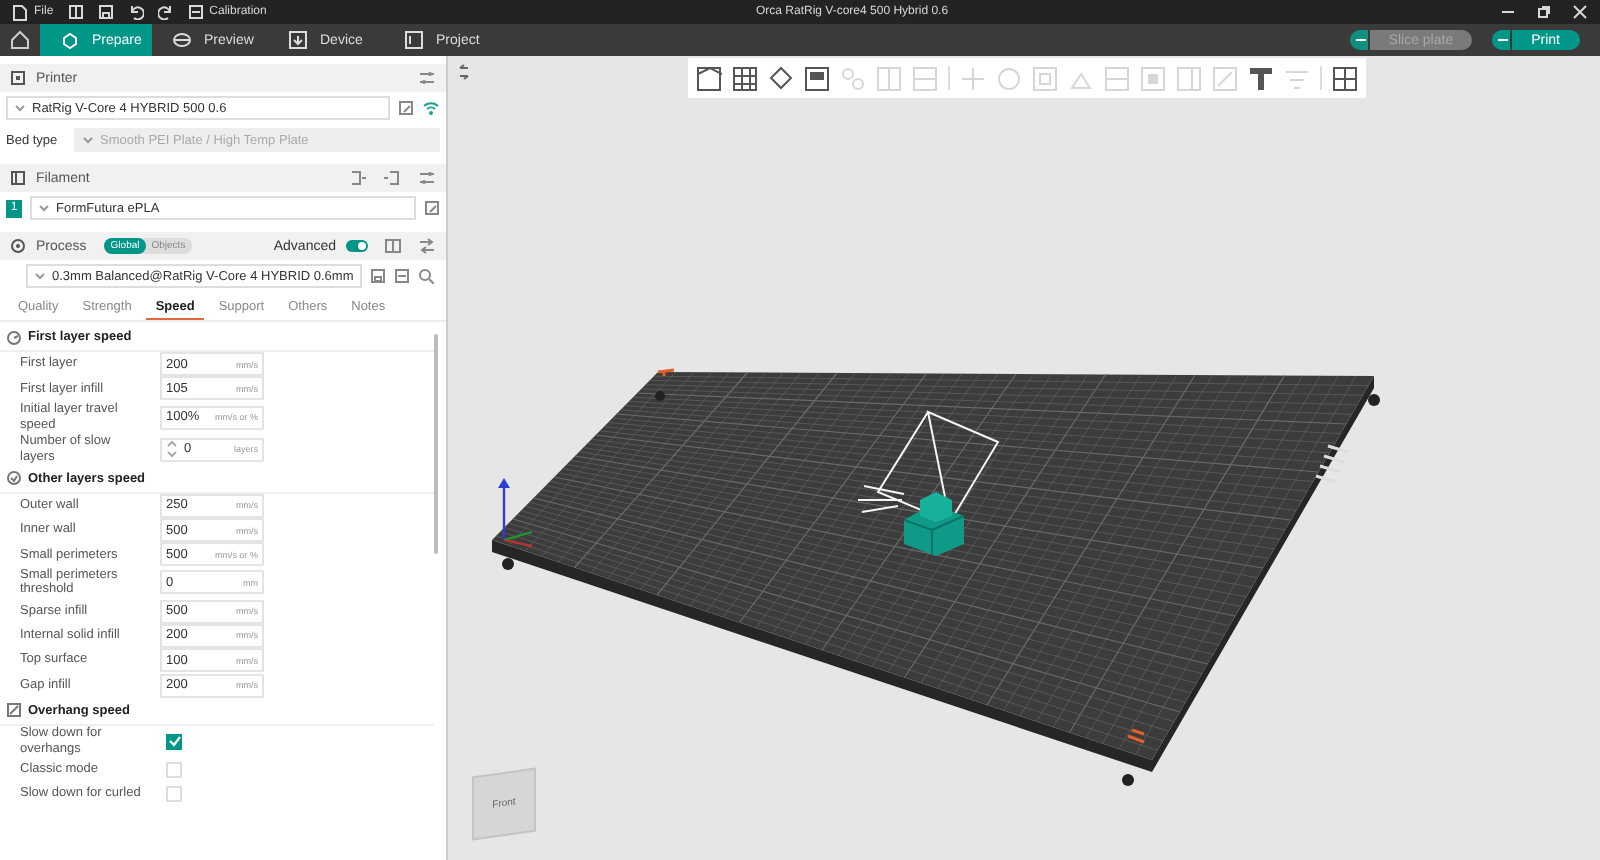 Image resolution: width=1600 pixels, height=860 pixels. What do you see at coordinates (135, 12) in the screenshot?
I see `undo-icon` at bounding box center [135, 12].